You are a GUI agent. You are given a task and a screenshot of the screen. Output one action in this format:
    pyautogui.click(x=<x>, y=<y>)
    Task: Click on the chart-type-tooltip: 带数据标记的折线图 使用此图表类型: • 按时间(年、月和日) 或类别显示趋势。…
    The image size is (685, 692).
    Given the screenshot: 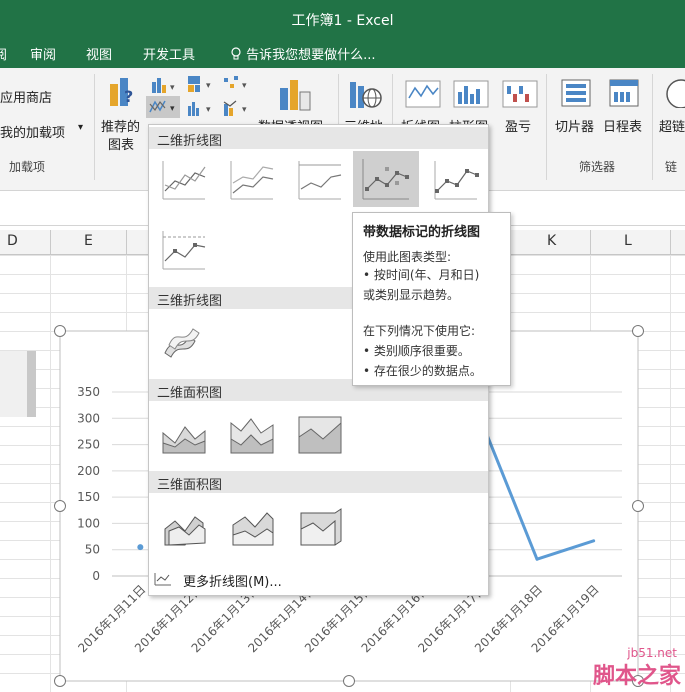 What is the action you would take?
    pyautogui.click(x=431, y=299)
    